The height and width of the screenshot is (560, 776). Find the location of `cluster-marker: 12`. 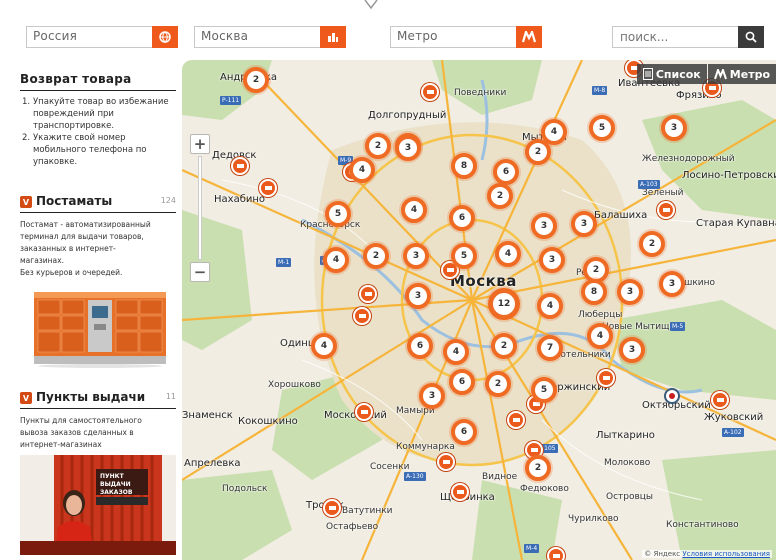

cluster-marker: 12 is located at coordinates (504, 304).